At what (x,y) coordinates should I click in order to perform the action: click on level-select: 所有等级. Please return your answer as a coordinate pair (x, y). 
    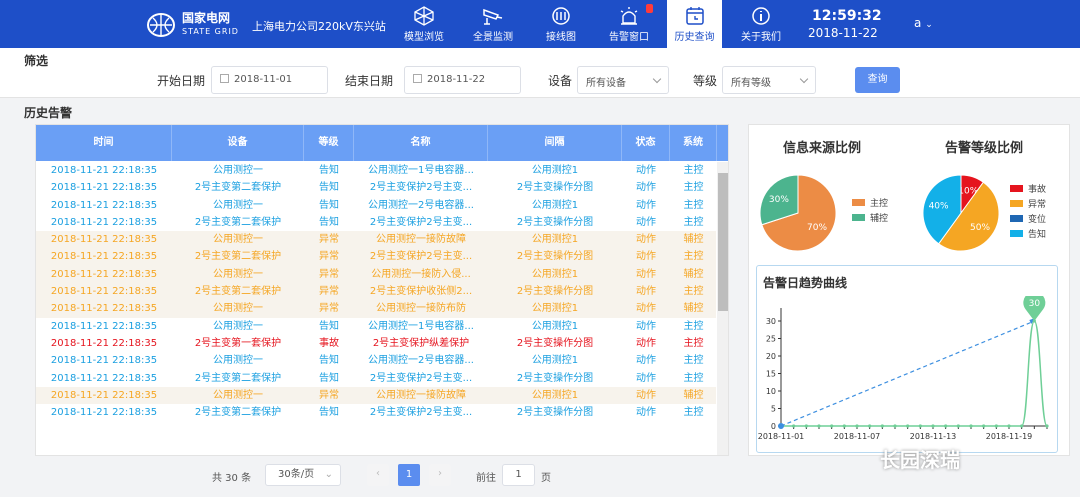
    Looking at the image, I should click on (769, 80).